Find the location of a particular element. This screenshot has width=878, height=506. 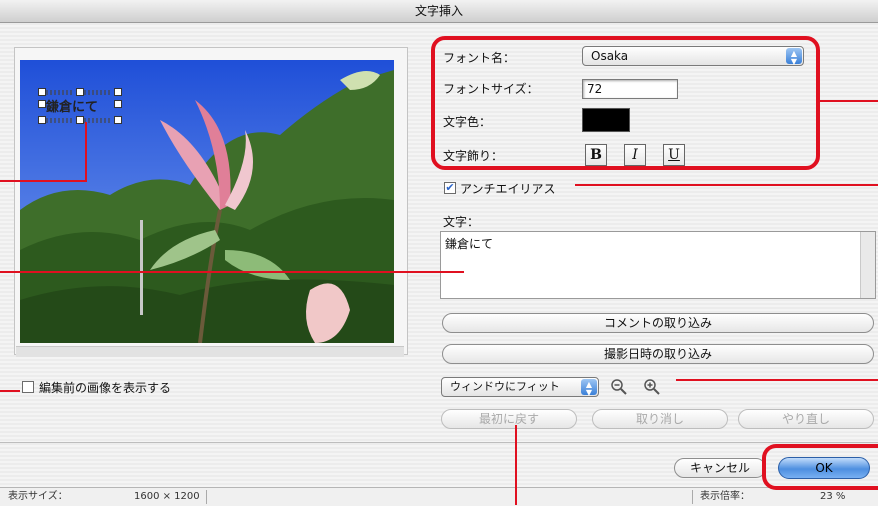

text-overlay-box: 鎌倉にて is located at coordinates (80, 106).